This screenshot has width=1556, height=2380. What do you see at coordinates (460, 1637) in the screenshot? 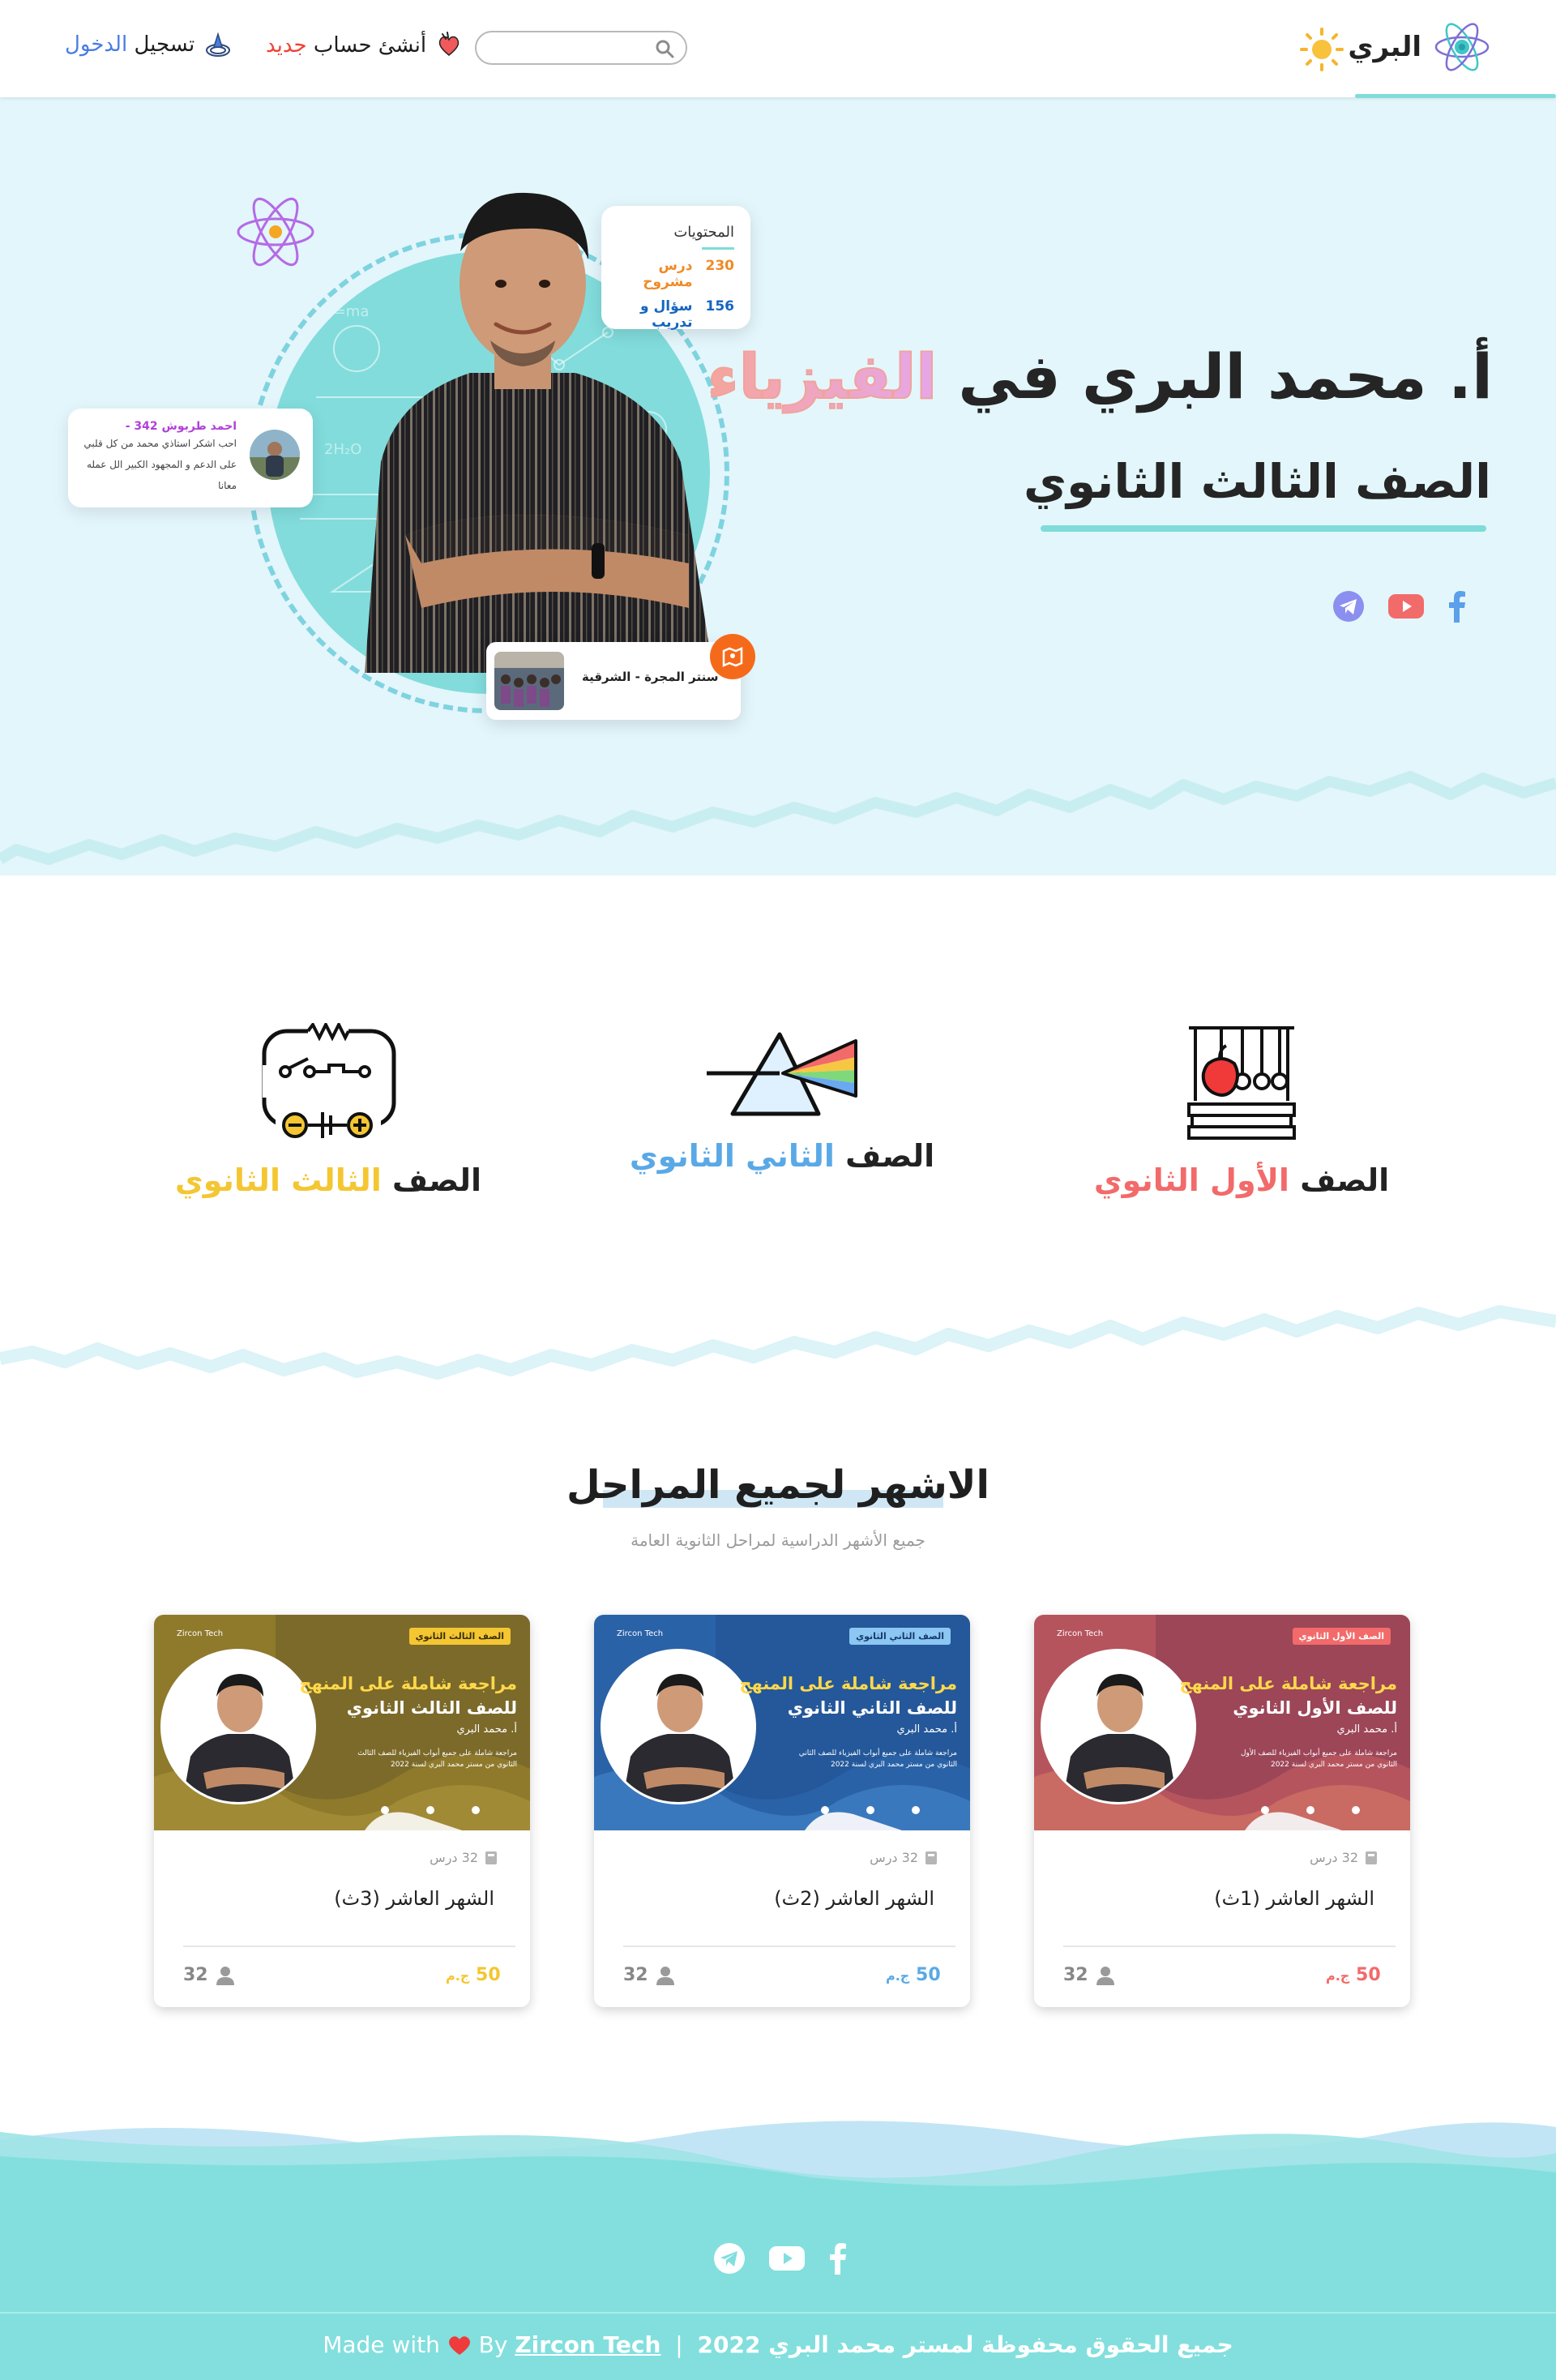
I see `banner-grade-tag: الصف الثالث الثانوي` at bounding box center [460, 1637].